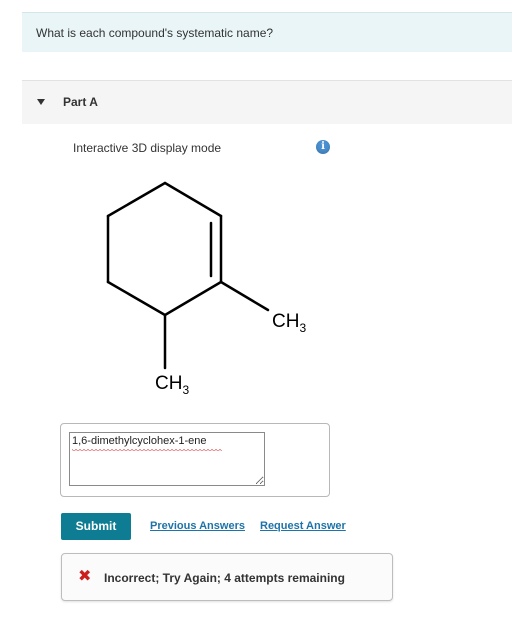 Image resolution: width=512 pixels, height=627 pixels. I want to click on spellcheck-underline, so click(147, 451).